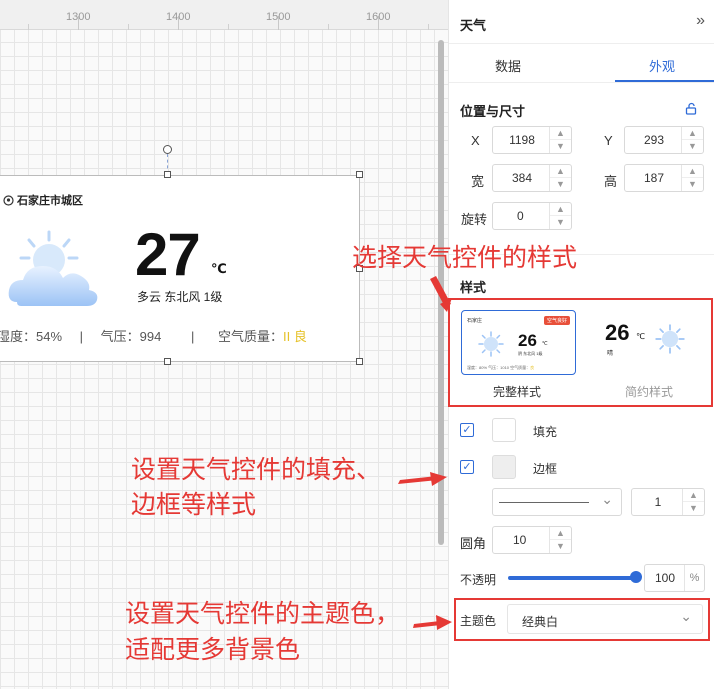 The height and width of the screenshot is (689, 714). I want to click on annotation-fill-border-1: 设置天气控件的填充、, so click(256, 470).